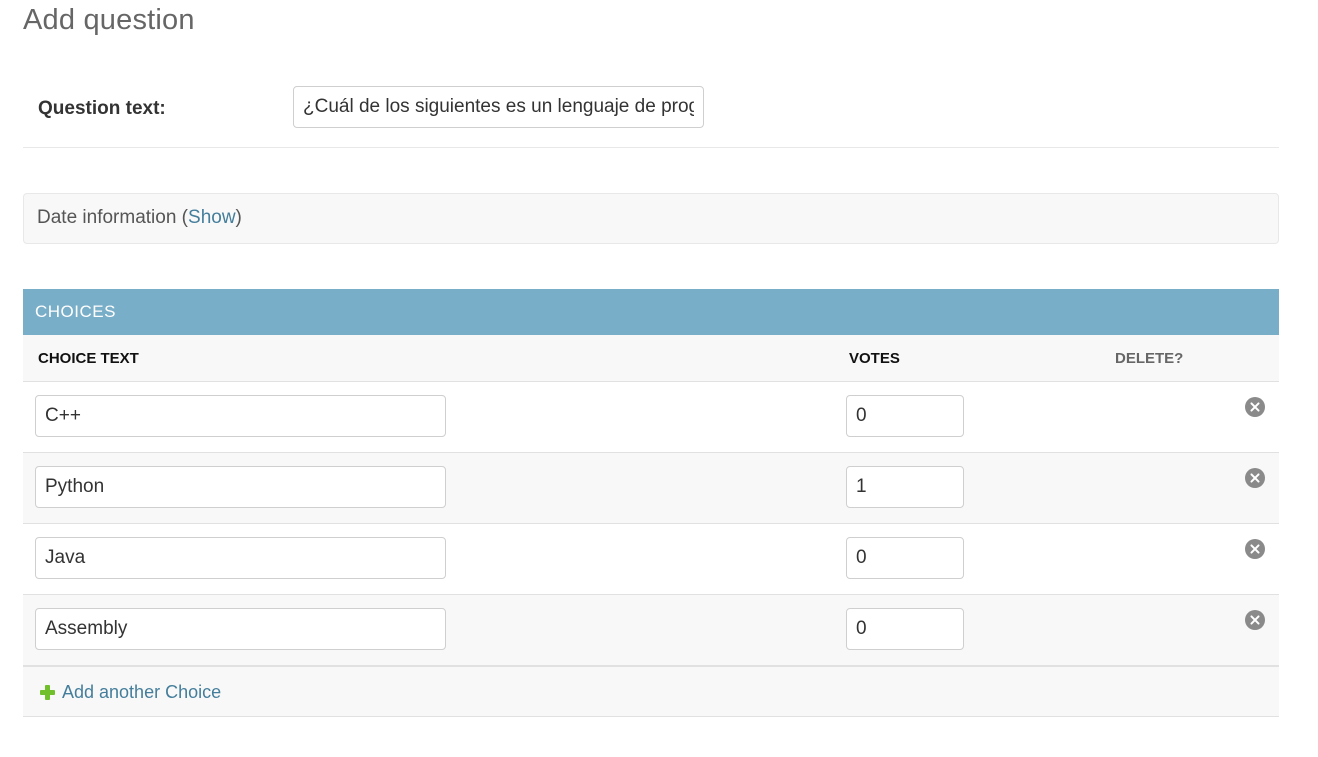 The width and height of the screenshot is (1318, 757). Describe the element at coordinates (651, 218) in the screenshot. I see `date-information-fieldset: Date information (Show)` at that location.